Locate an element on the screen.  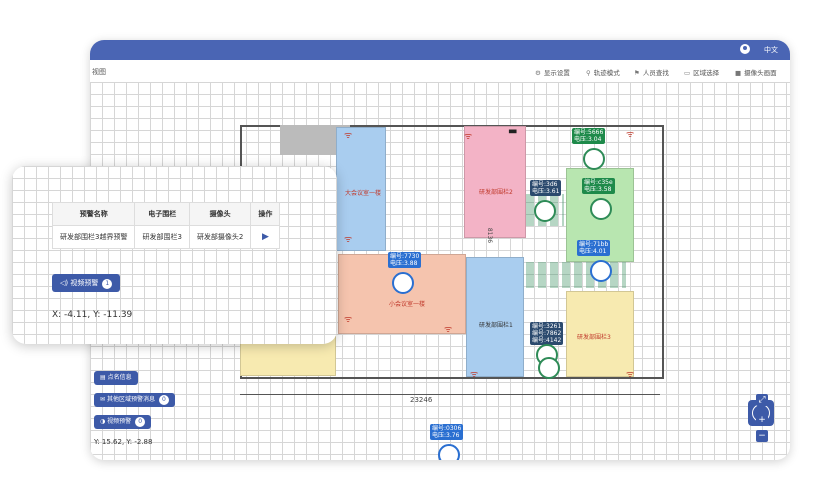
table-row: 研发部围栏3越界预警 研发部围栏3 研发部摄像头2 ▶ is located at coordinates (166, 237).